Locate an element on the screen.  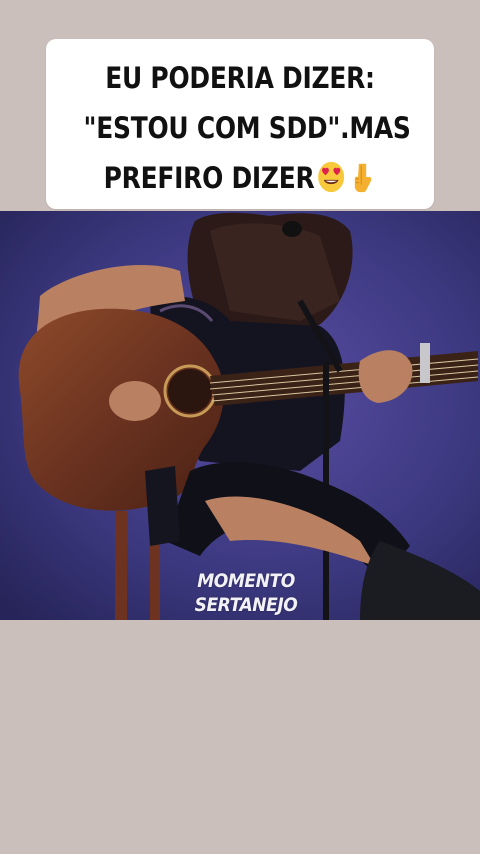
channel-watermark: MOMENTO SERTANEJO is located at coordinates (246, 593).